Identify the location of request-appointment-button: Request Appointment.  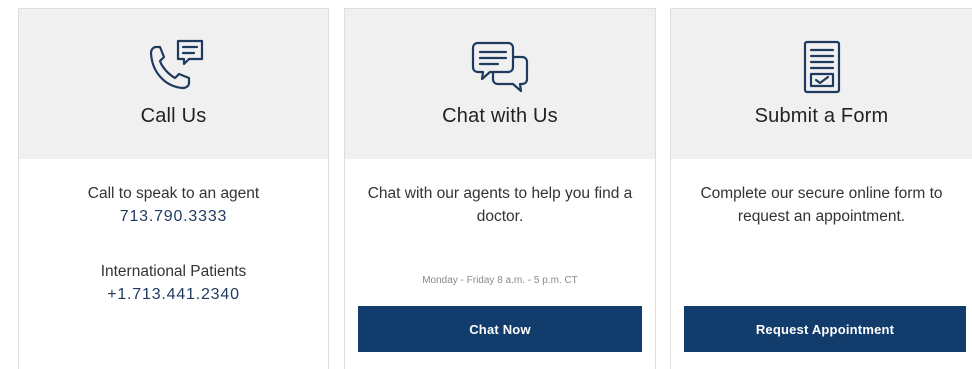
(825, 329).